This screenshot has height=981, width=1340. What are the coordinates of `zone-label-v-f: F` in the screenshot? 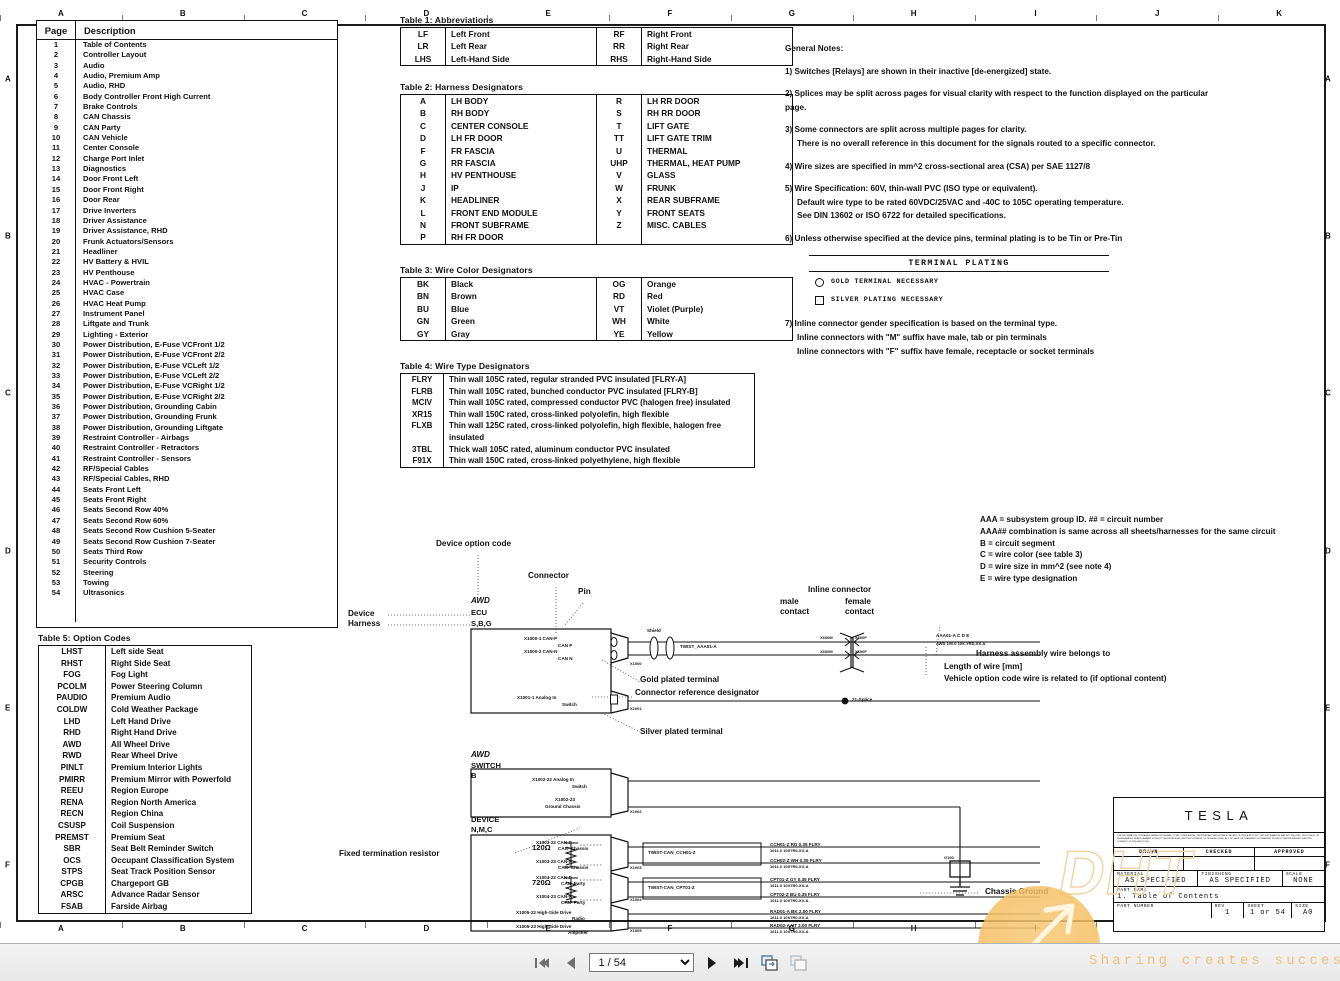 It's located at (1327, 865).